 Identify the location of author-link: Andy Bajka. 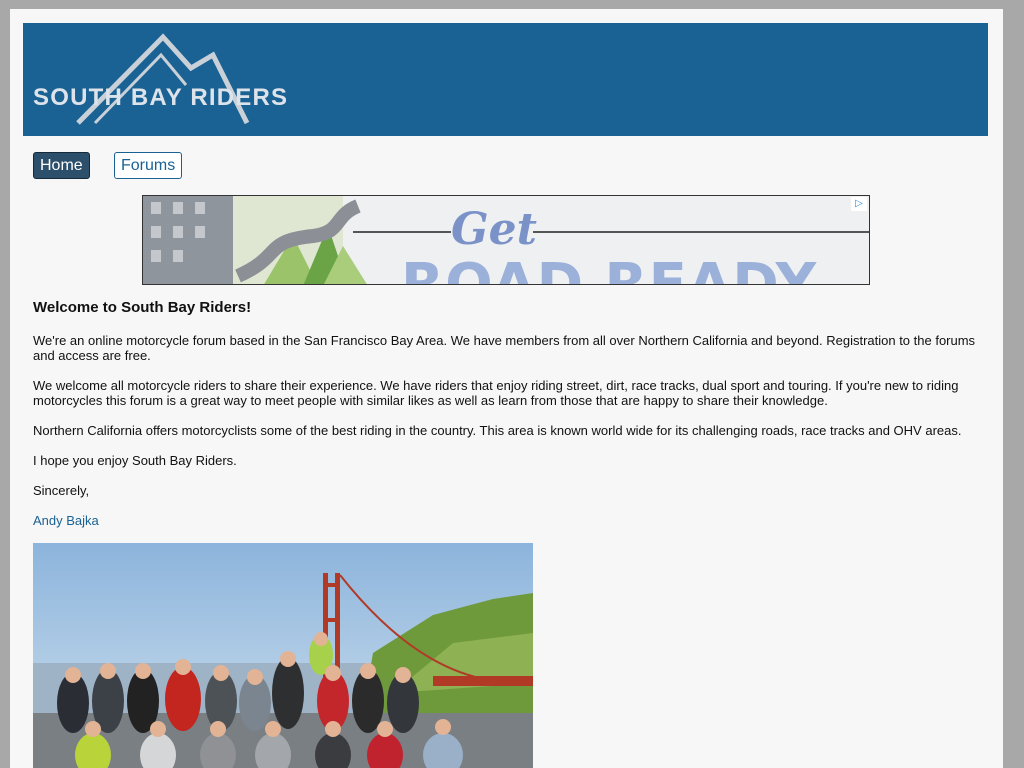
(66, 520).